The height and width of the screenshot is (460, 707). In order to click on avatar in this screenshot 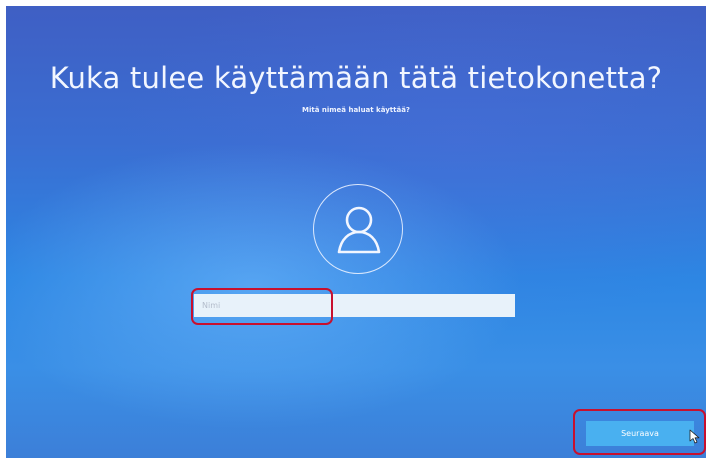, I will do `click(358, 229)`.